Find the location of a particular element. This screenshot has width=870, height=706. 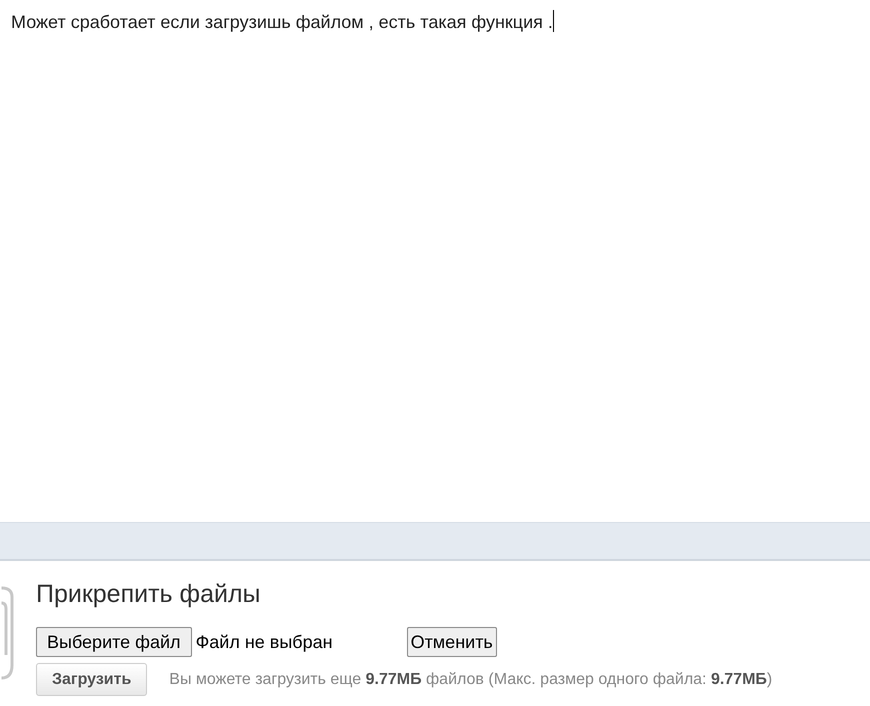

section-title: Прикрепить файлы is located at coordinates (149, 594).